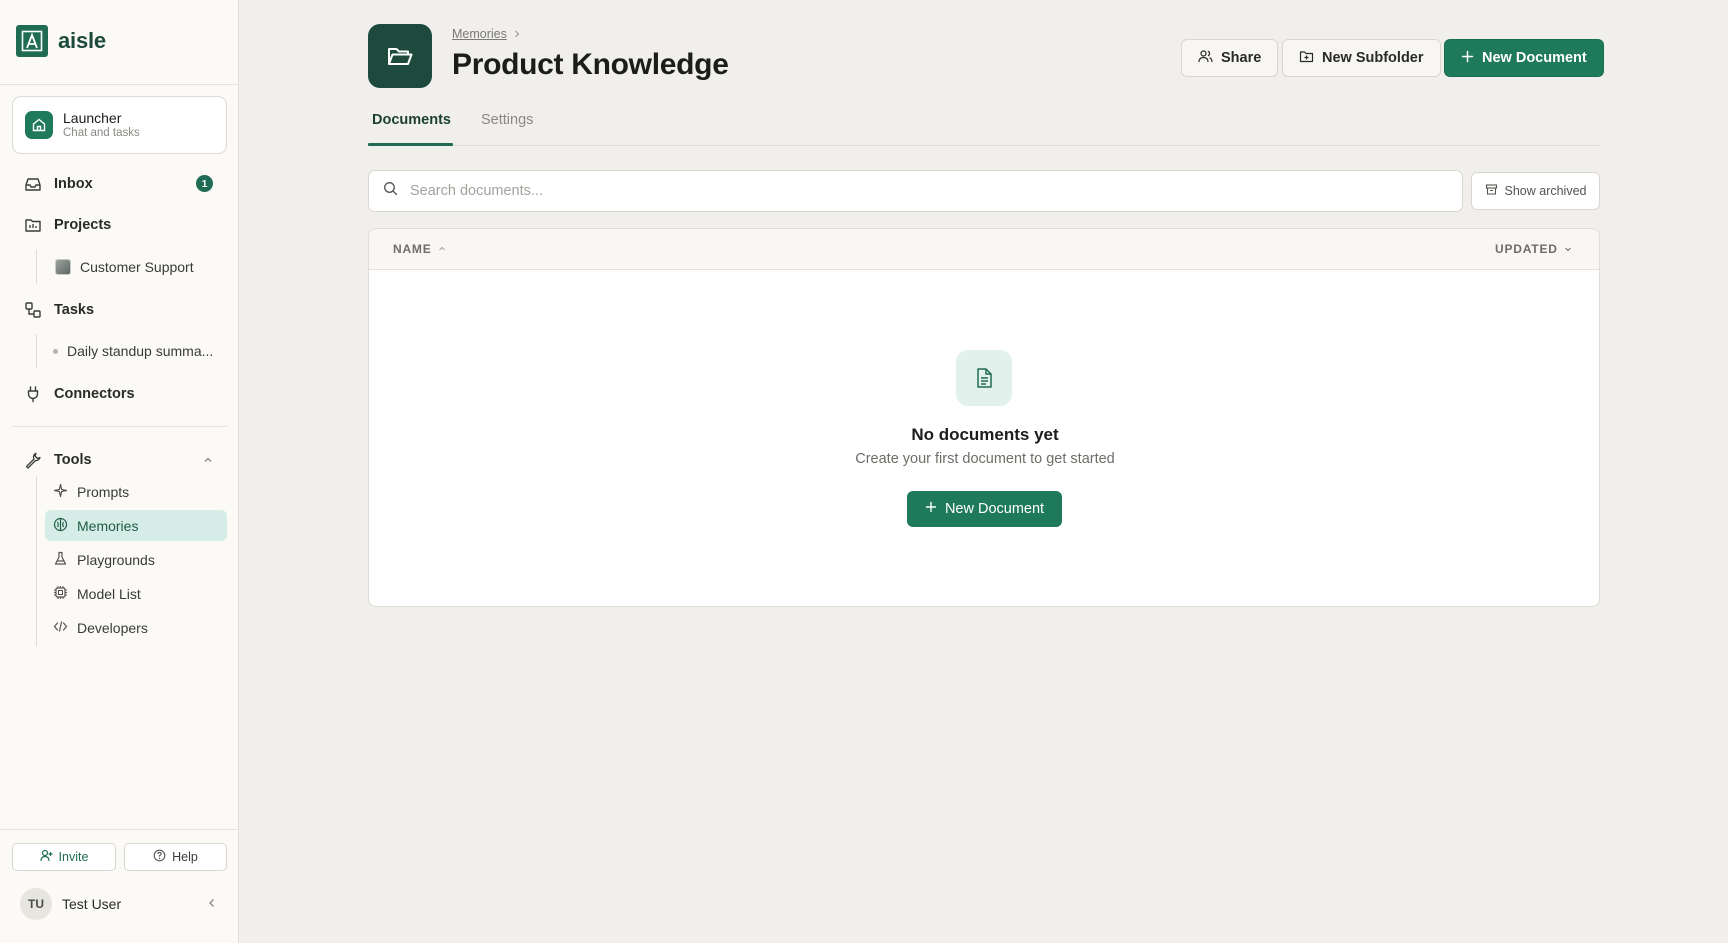 The image size is (1728, 943). What do you see at coordinates (1306, 58) in the screenshot?
I see `folder-plus-icon` at bounding box center [1306, 58].